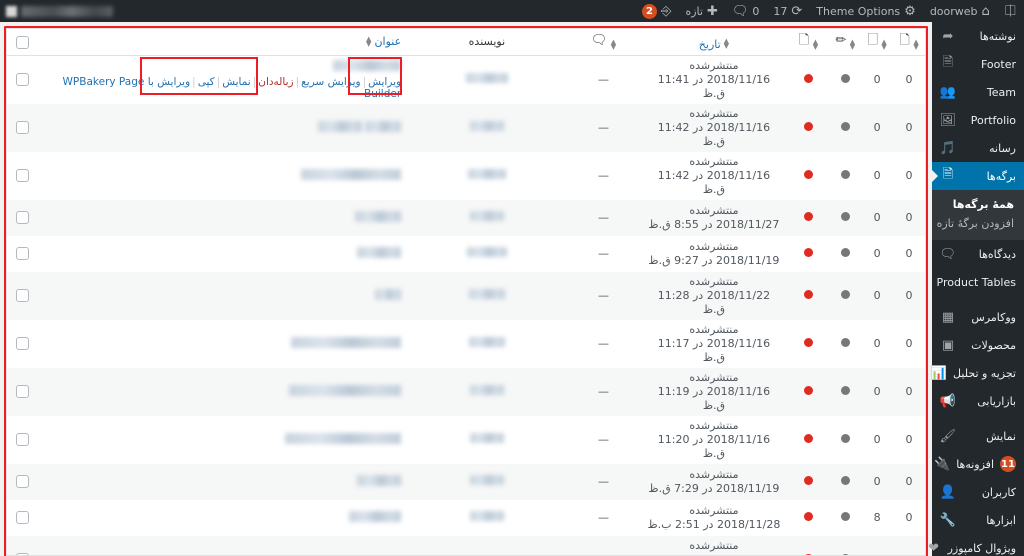 Image resolution: width=1024 pixels, height=556 pixels. Describe the element at coordinates (701, 11) in the screenshot. I see `new-content-menu: ✚ تازه` at that location.